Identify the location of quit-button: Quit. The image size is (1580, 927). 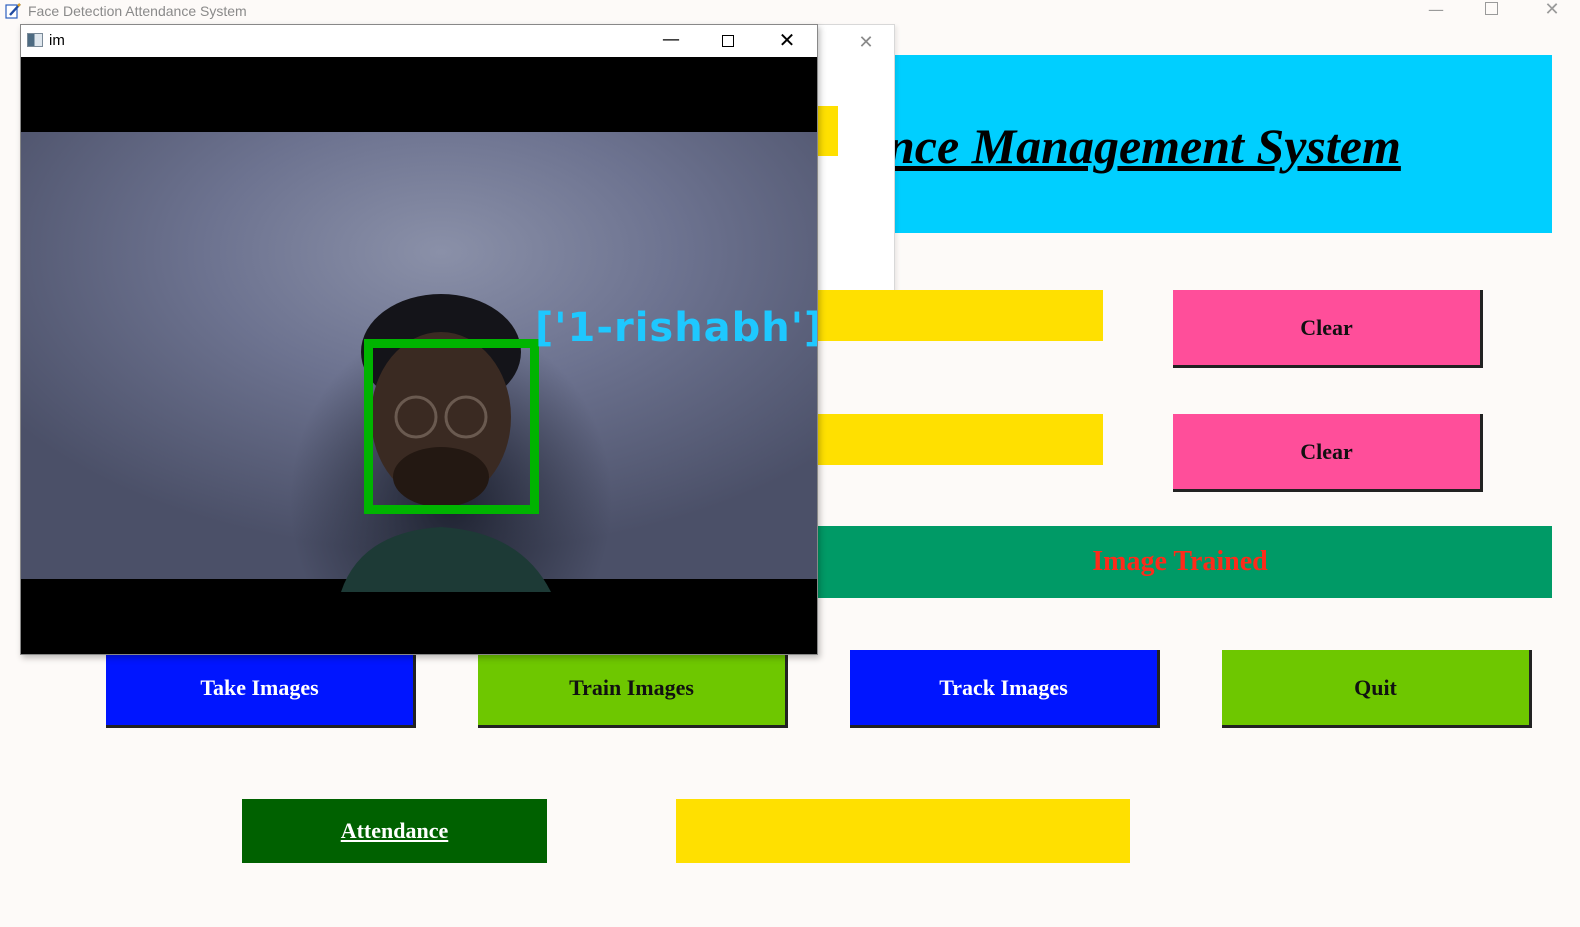
(1377, 689).